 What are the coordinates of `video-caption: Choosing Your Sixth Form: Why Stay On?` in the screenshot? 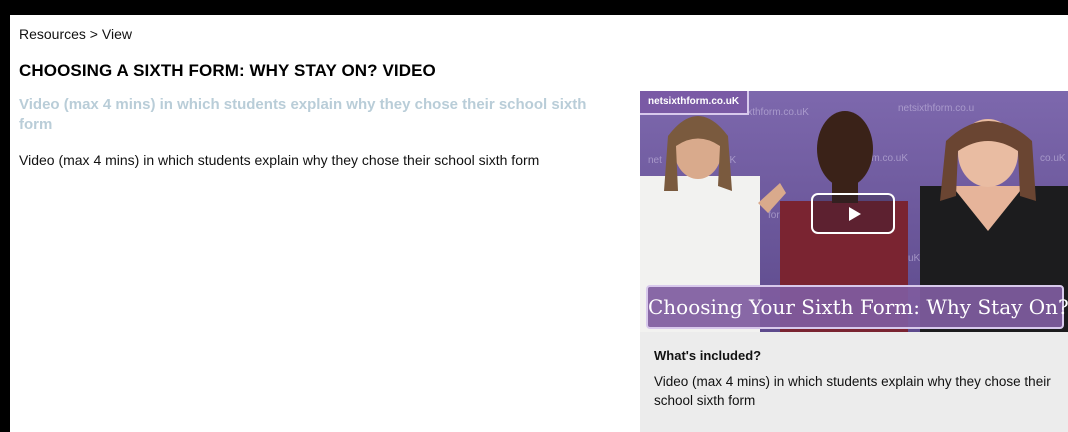 It's located at (857, 307).